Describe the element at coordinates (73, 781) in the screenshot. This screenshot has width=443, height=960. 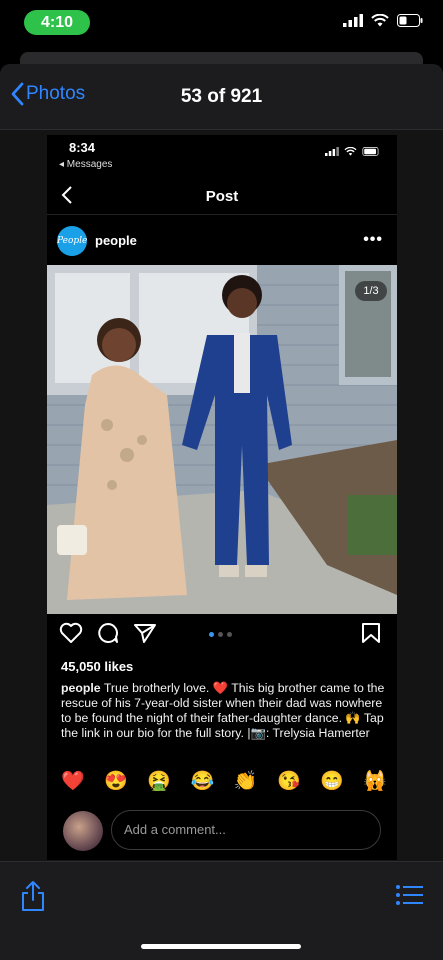
I see `reaction-heart: ❤️` at that location.